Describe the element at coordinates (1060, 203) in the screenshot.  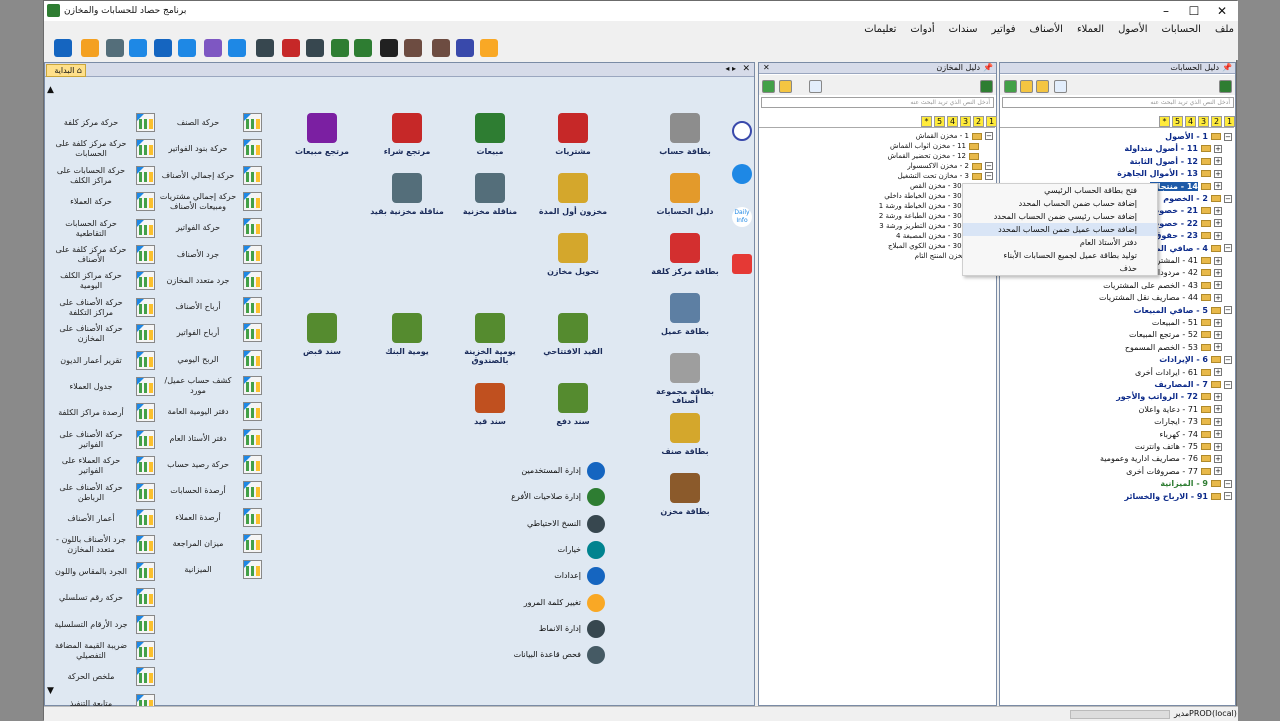
I see `context-item: إضافة حساب ضمن الحساب المحدد` at that location.